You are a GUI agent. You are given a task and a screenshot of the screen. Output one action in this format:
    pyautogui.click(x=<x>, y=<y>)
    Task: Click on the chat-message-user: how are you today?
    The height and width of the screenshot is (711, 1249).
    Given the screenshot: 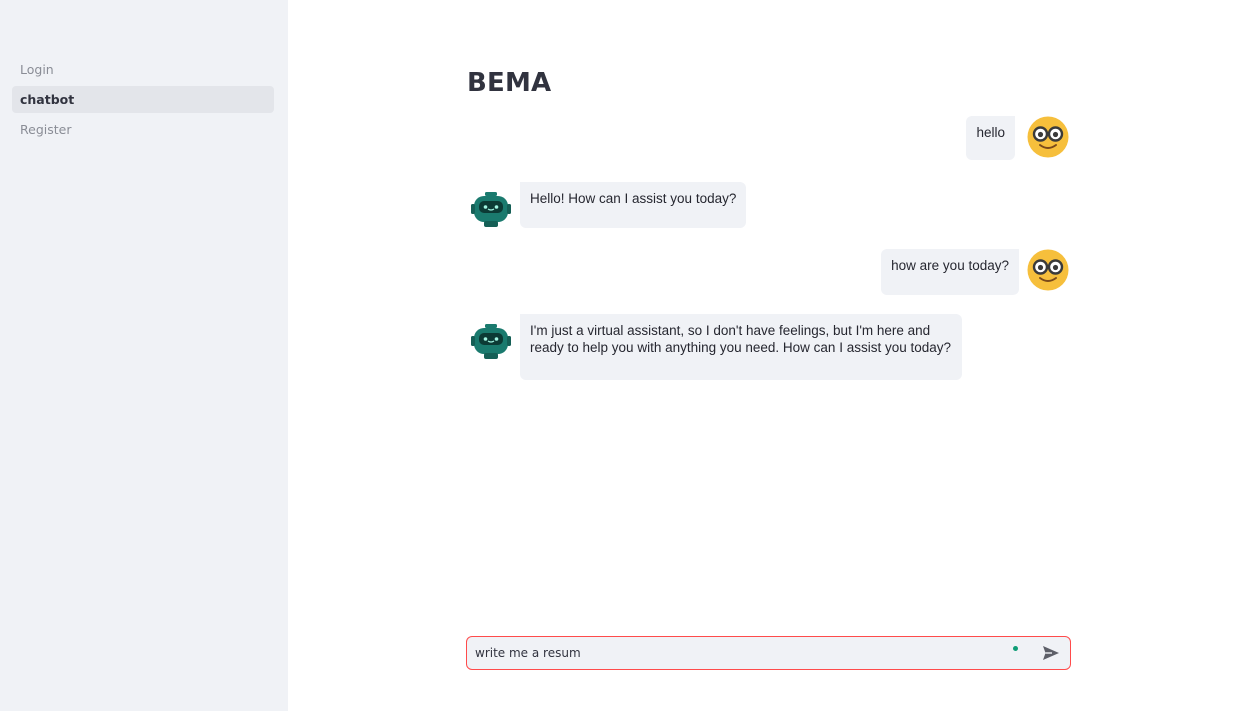 What is the action you would take?
    pyautogui.click(x=975, y=272)
    